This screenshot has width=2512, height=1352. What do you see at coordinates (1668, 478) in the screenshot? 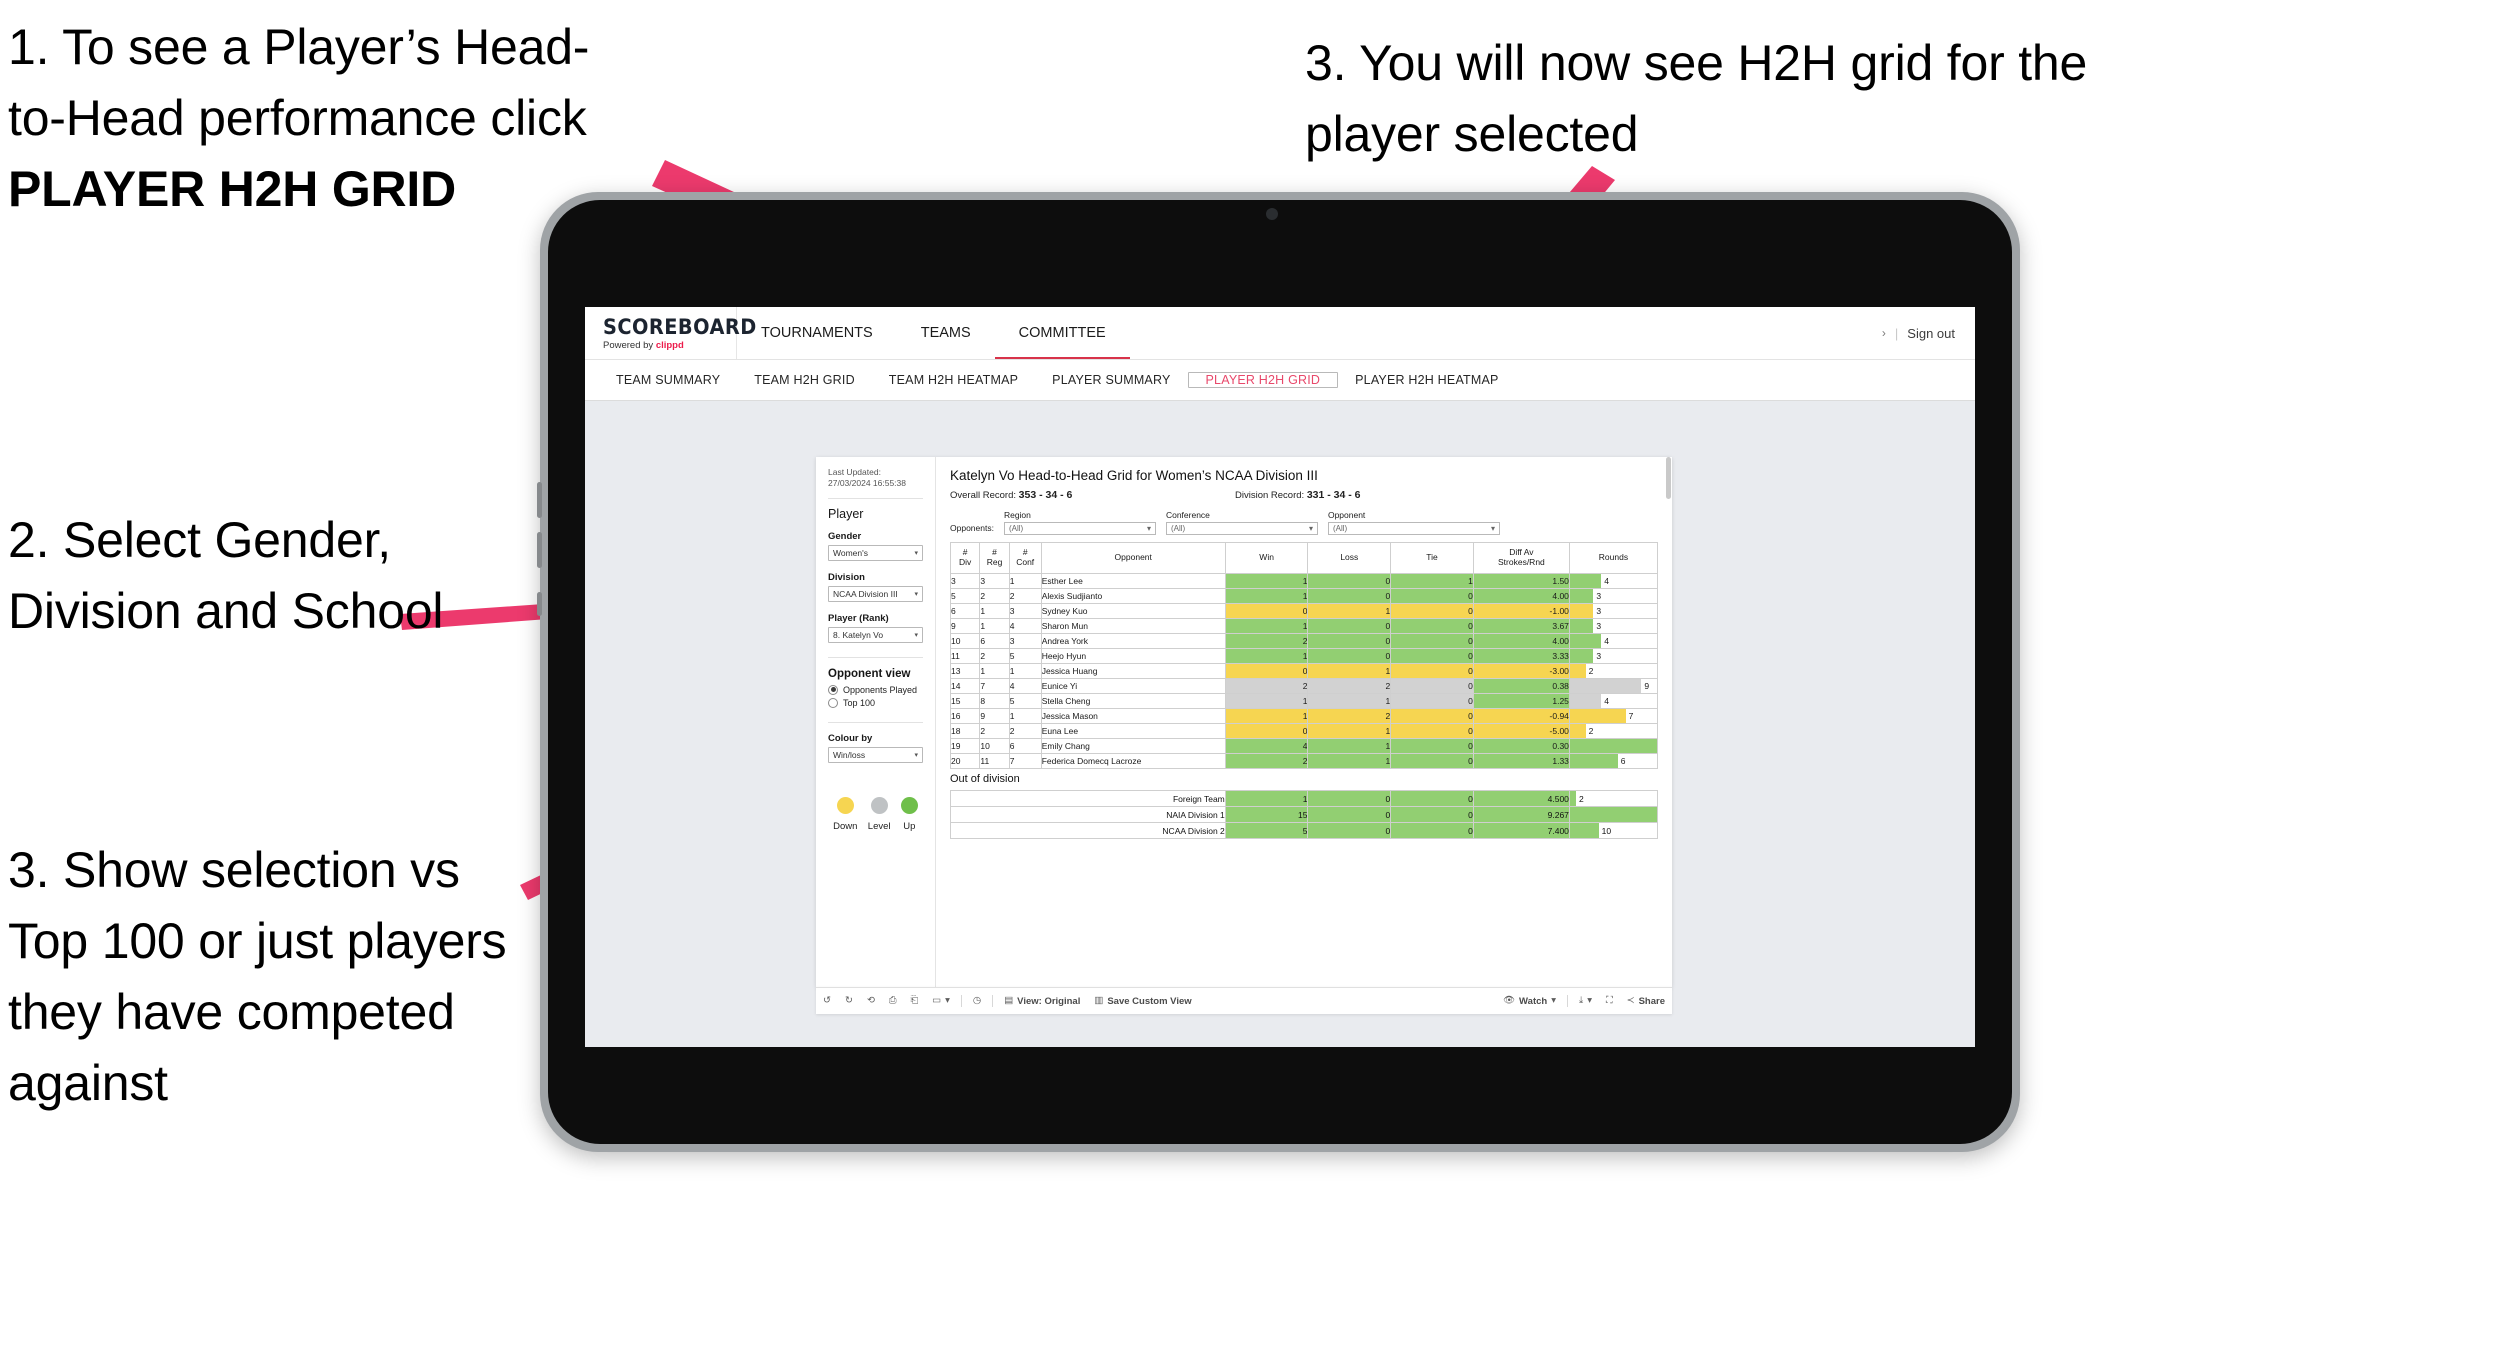
I see `vertical-scrollbar` at bounding box center [1668, 478].